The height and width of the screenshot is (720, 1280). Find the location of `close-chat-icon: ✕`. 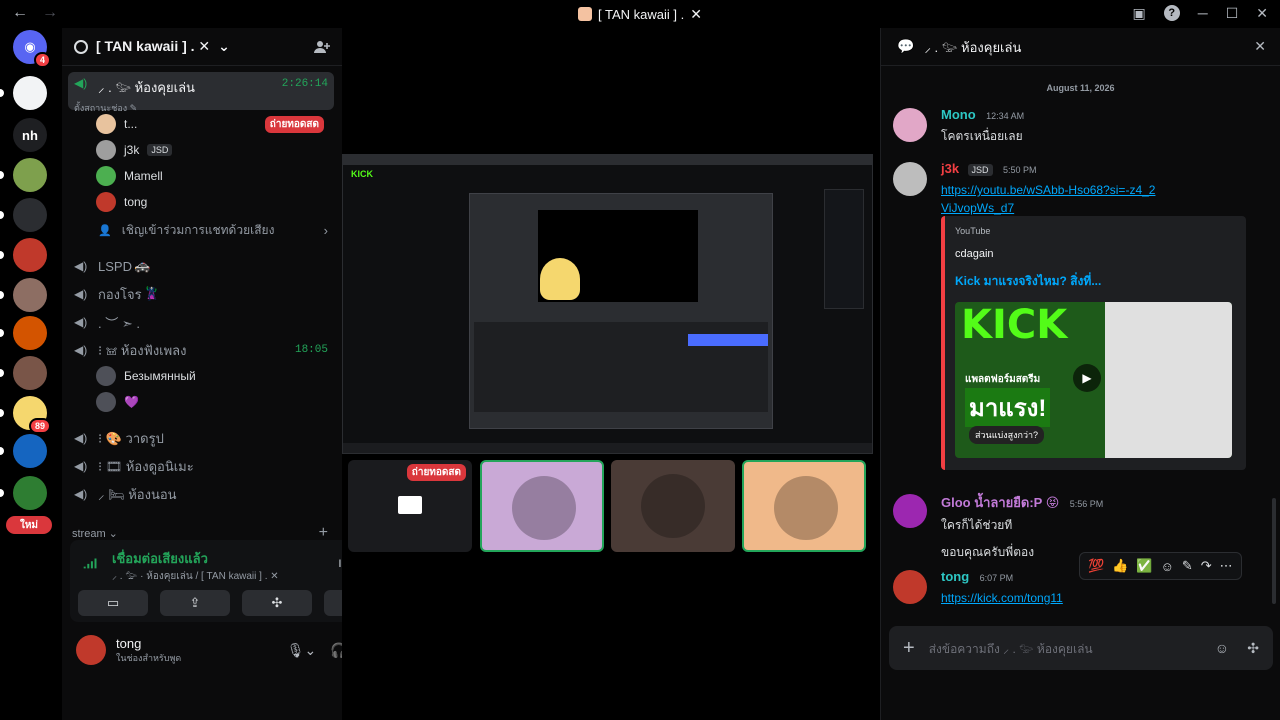

close-chat-icon: ✕ is located at coordinates (1260, 46).